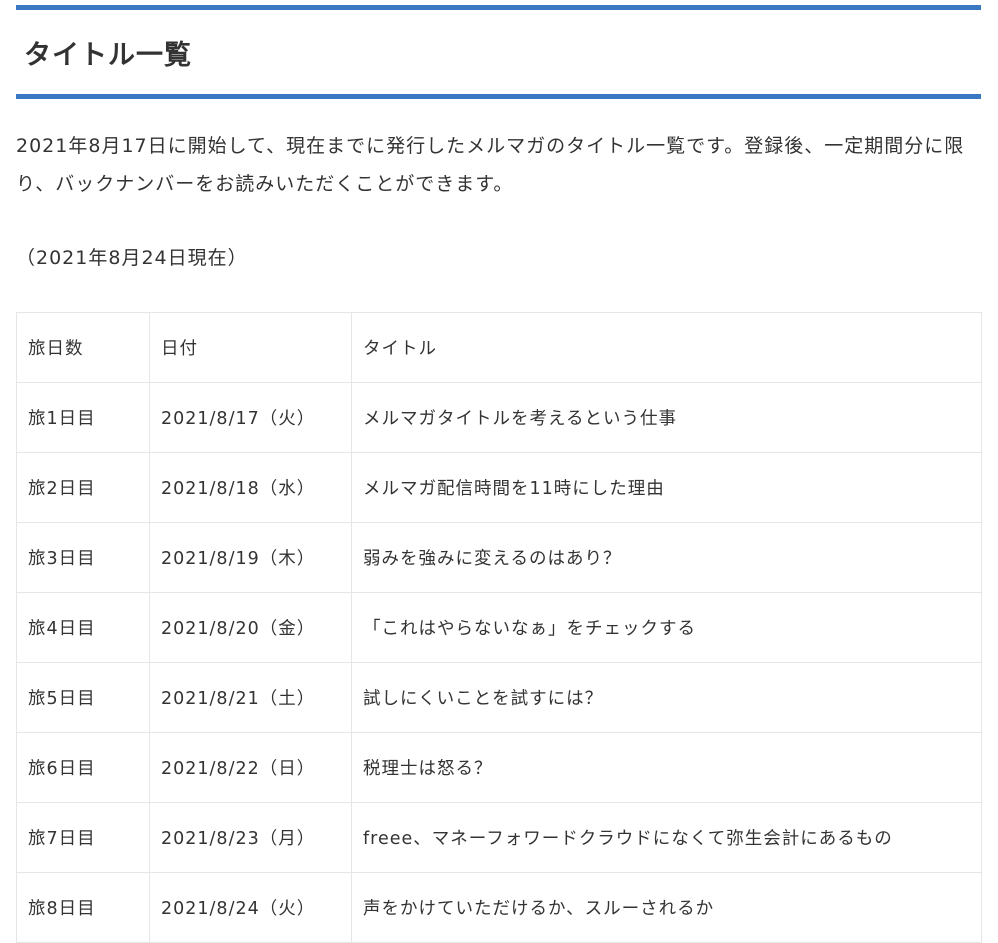 The width and height of the screenshot is (998, 943). What do you see at coordinates (666, 697) in the screenshot?
I see `cell-title: 試しにくいことを試すには？` at bounding box center [666, 697].